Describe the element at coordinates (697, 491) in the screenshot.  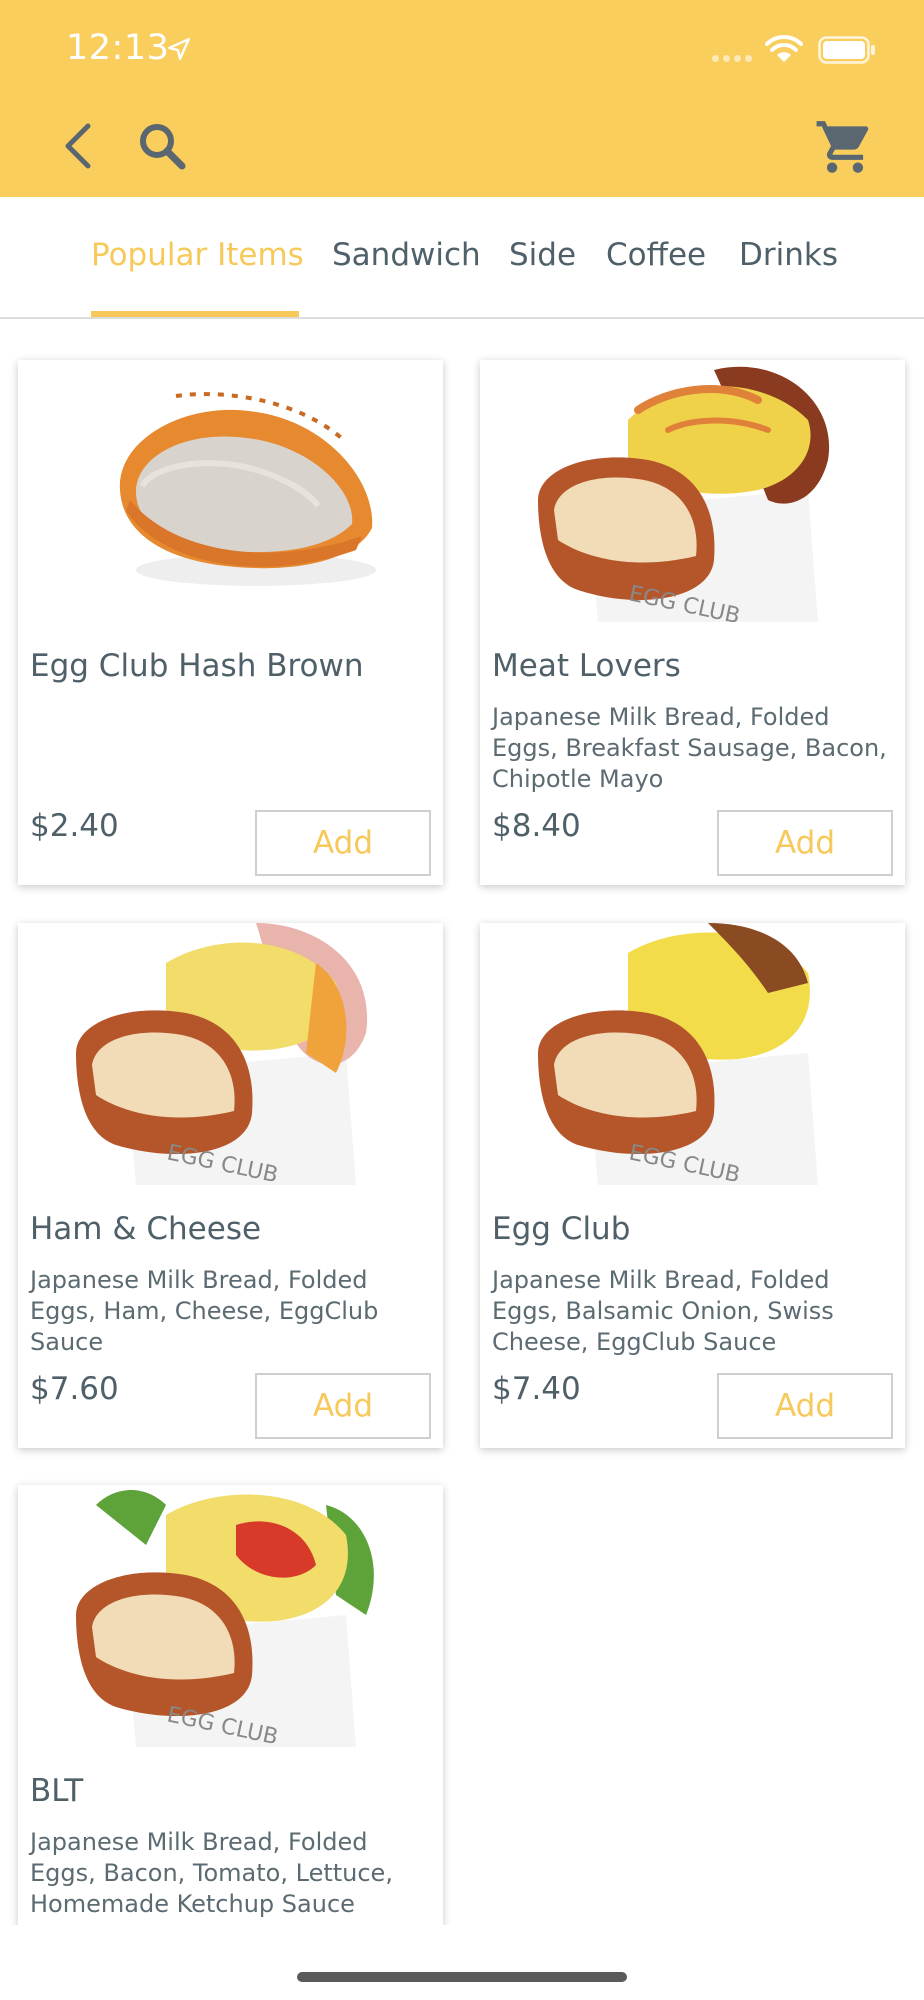
I see `meat-lovers-sandwich-photo: EGG CLUB` at that location.